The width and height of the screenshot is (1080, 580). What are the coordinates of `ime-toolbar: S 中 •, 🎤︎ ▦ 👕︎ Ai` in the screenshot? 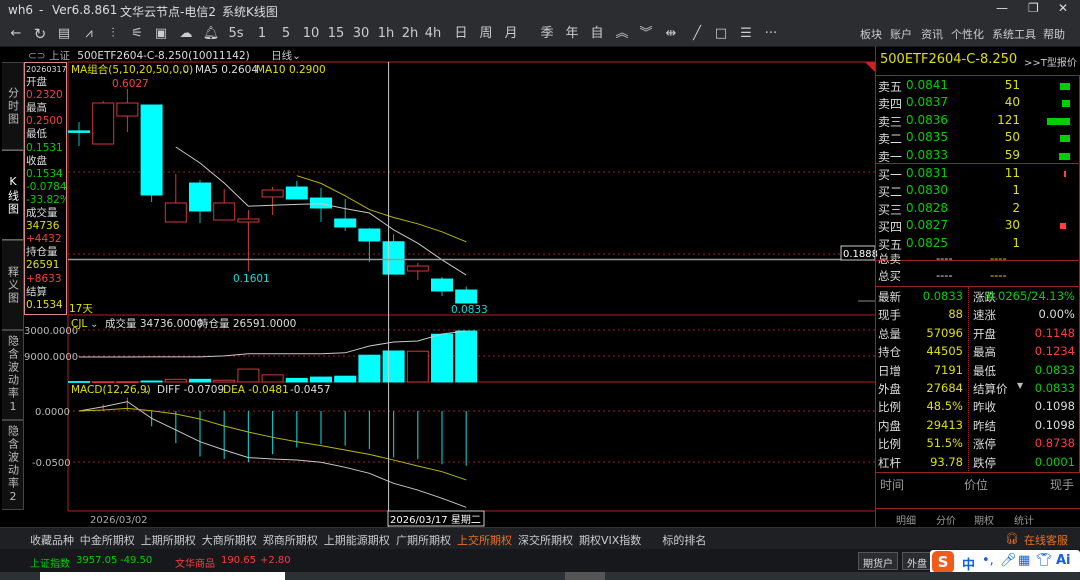 It's located at (1005, 562).